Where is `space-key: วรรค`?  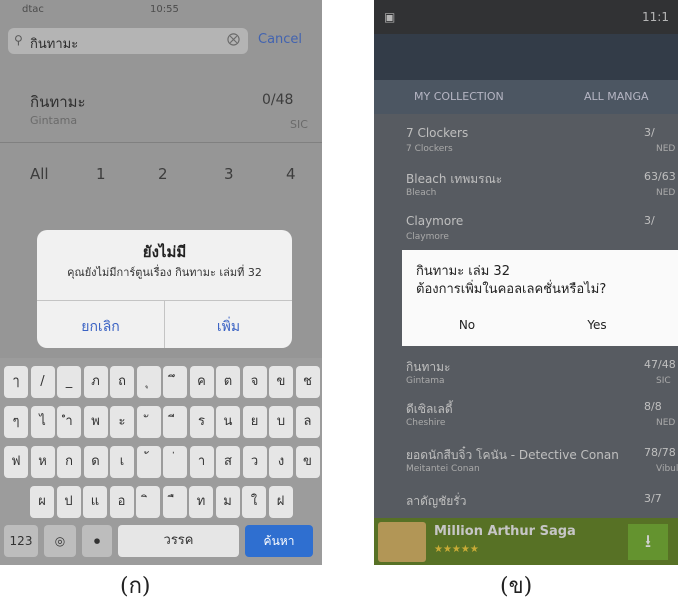 space-key: วรรค is located at coordinates (178, 541).